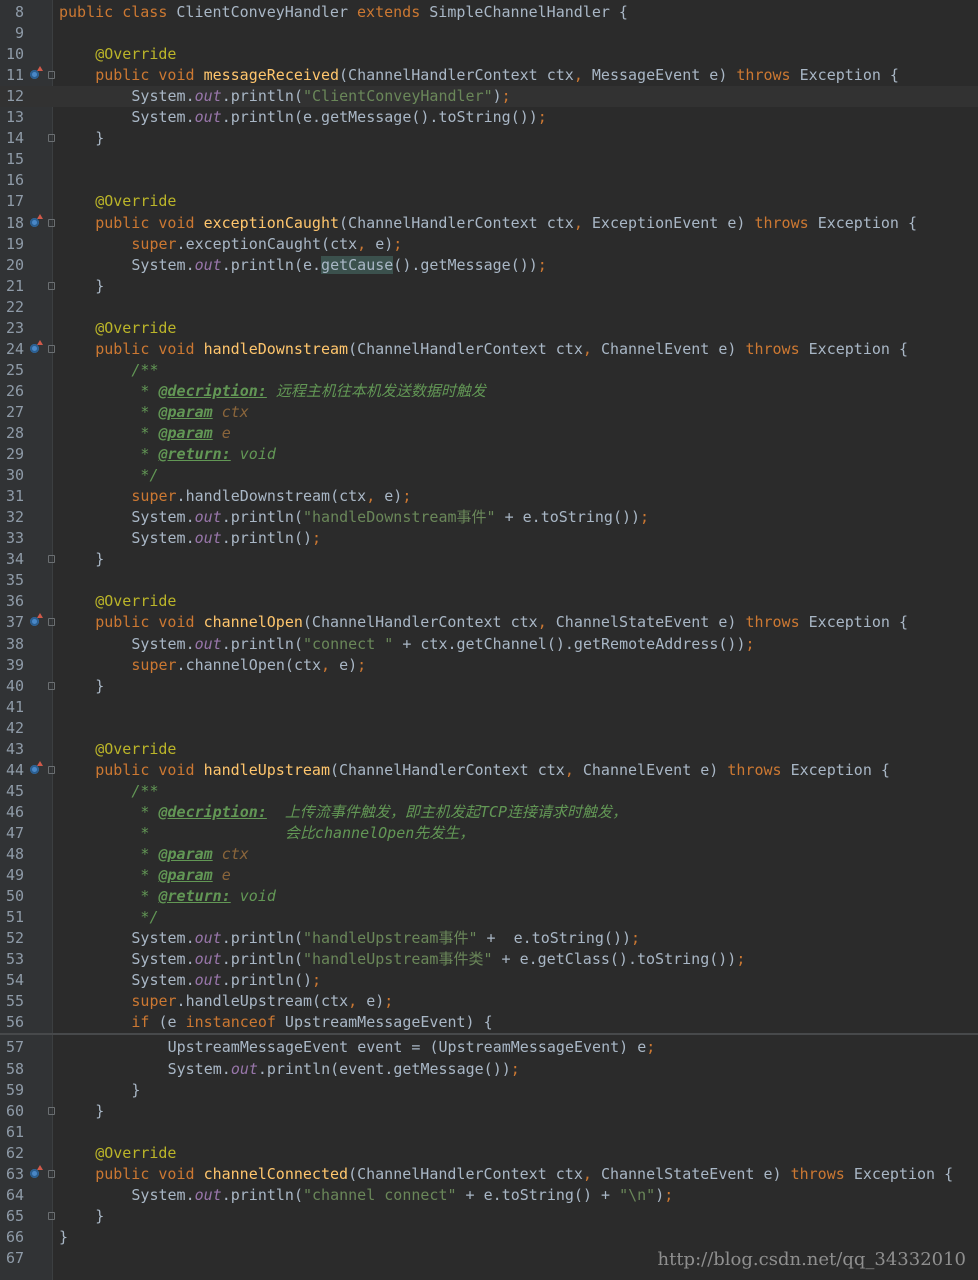 The height and width of the screenshot is (1280, 978). I want to click on code-line: 23 @Override, so click(489, 328).